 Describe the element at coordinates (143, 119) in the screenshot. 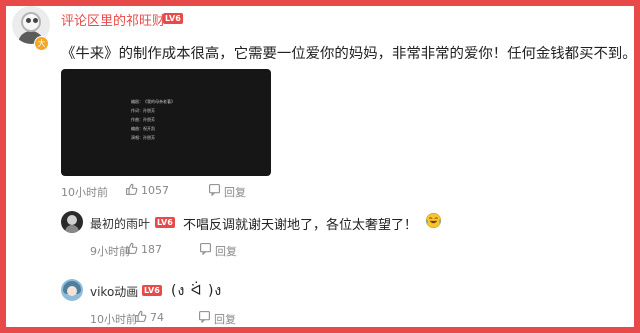

I see `credit-line: 作曲：孙朋芳` at that location.